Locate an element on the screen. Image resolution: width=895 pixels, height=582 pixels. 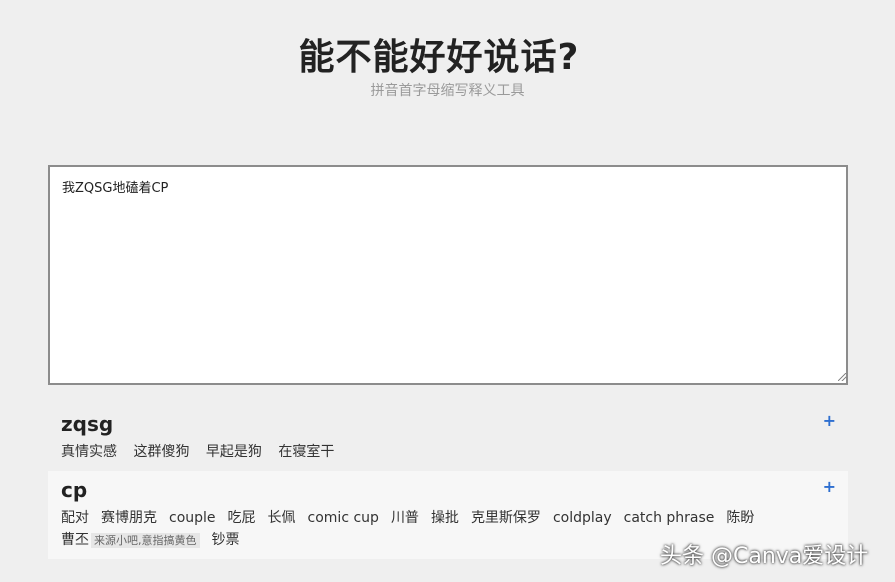
meaning-item: 配对 is located at coordinates (75, 518).